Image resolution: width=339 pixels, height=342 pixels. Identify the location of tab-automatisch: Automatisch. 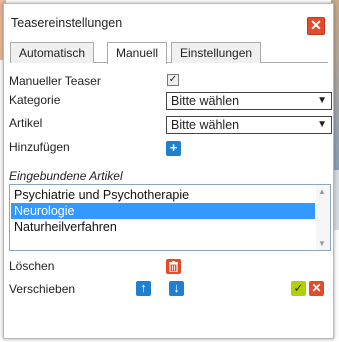
(52, 52).